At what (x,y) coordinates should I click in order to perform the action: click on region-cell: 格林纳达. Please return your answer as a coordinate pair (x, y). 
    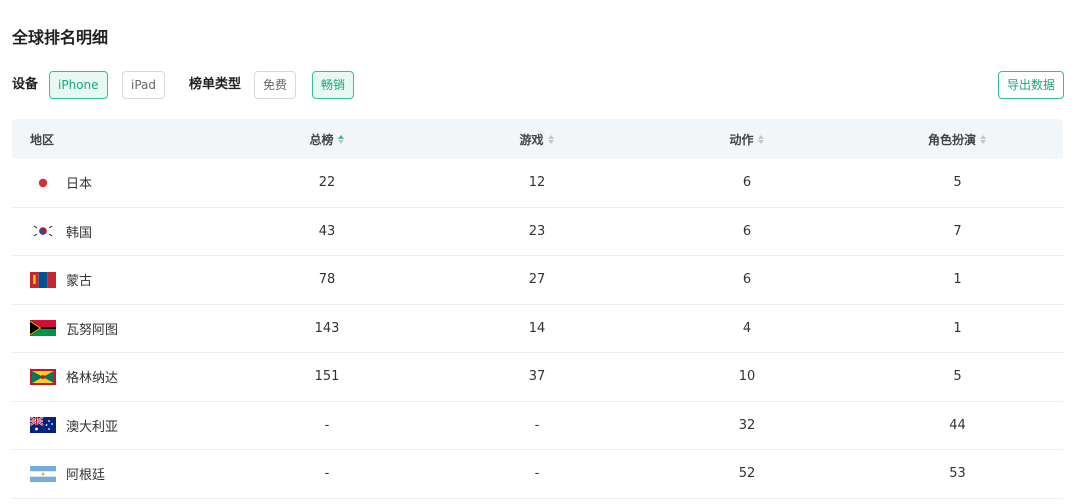
    Looking at the image, I should click on (117, 377).